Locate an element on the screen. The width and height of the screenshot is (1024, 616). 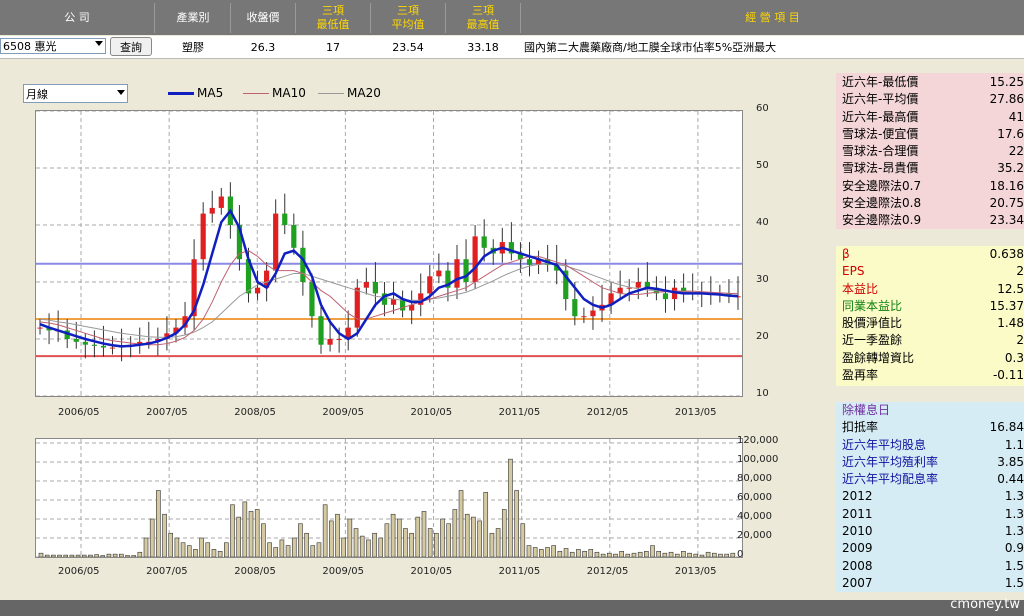
chevron-down-icon is located at coordinates (121, 92).